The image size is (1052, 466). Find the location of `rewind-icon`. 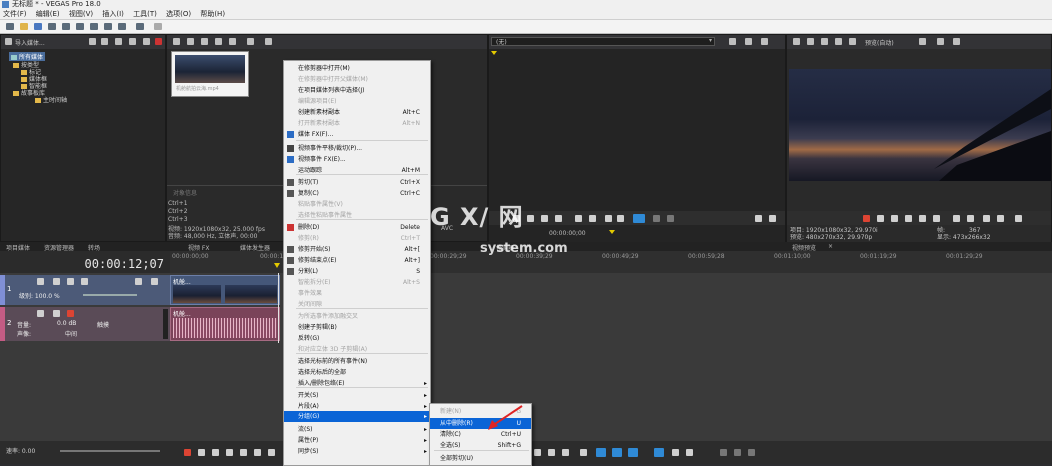

rewind-icon is located at coordinates (608, 218).